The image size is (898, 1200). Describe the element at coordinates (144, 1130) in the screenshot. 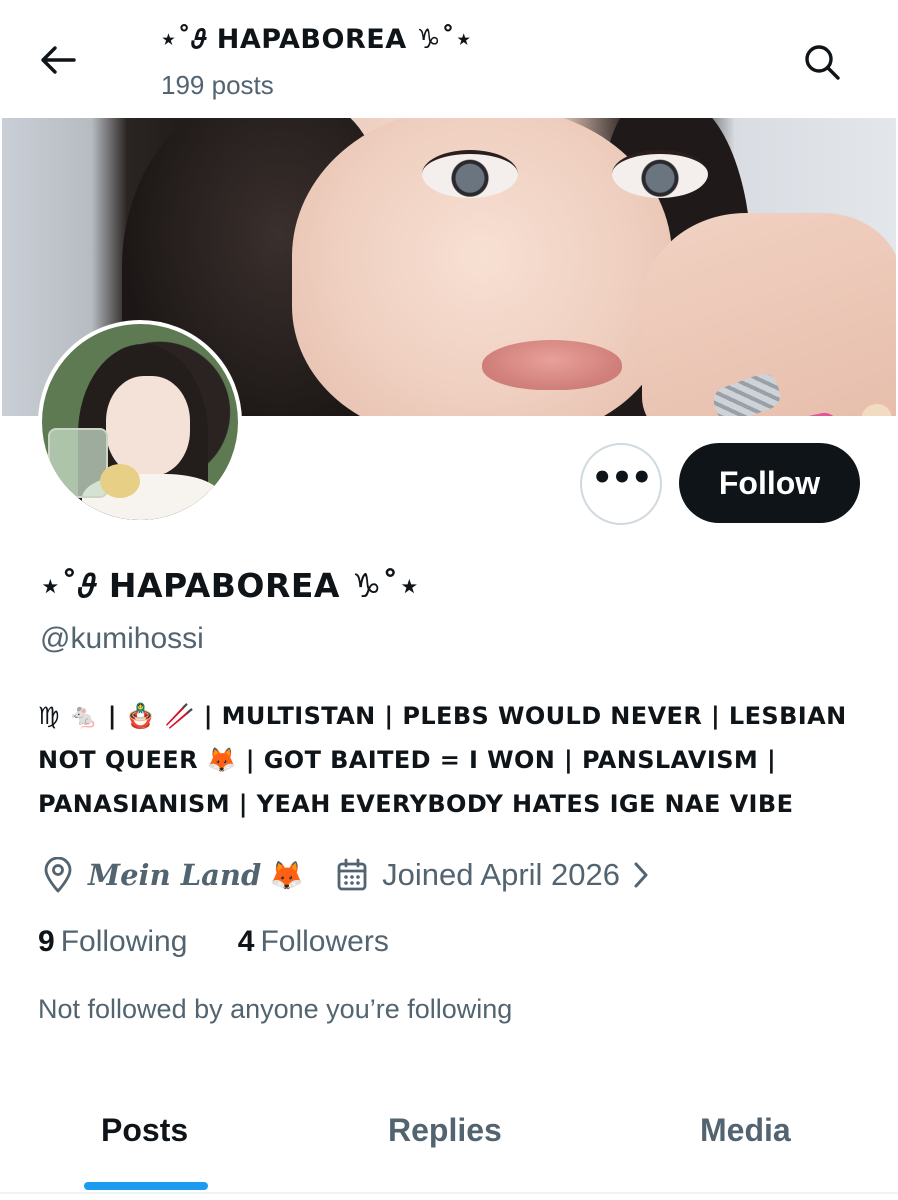

I see `tab-posts: Posts` at that location.